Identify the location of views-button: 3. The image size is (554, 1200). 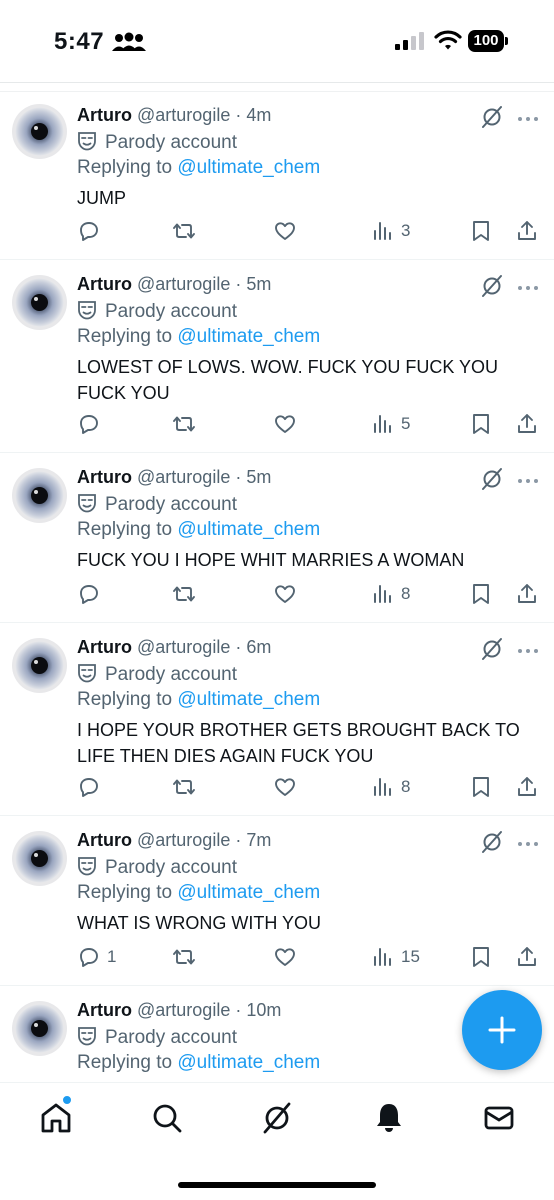
(390, 231).